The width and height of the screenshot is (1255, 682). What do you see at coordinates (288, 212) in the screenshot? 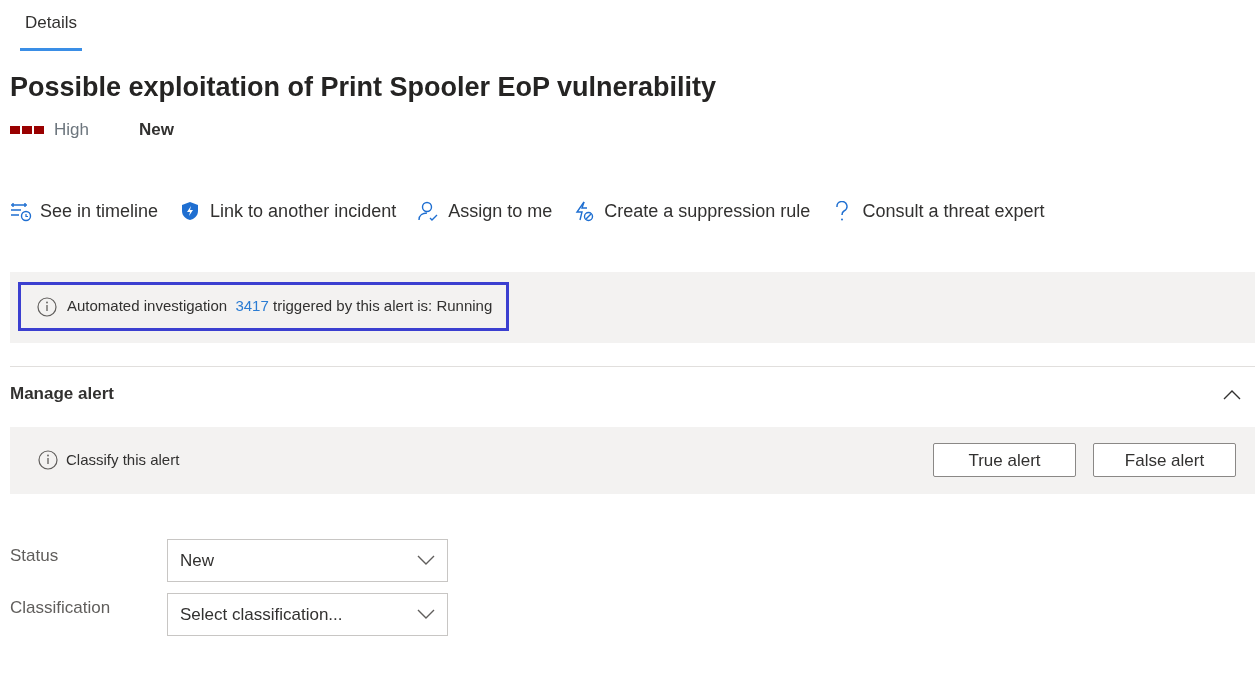
I see `action-link: Link to another incident` at bounding box center [288, 212].